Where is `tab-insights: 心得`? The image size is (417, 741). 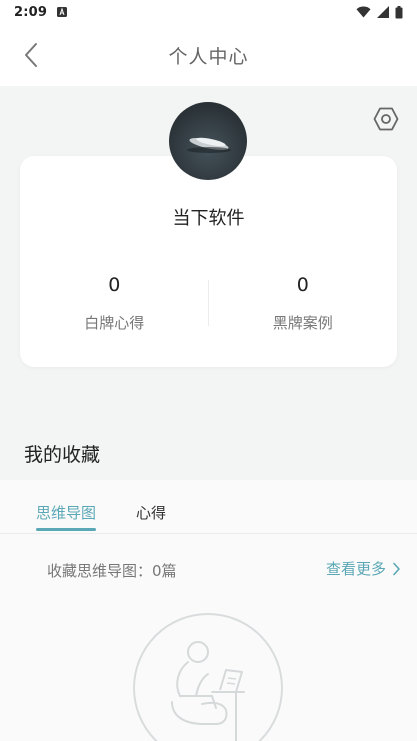 tab-insights: 心得 is located at coordinates (151, 512).